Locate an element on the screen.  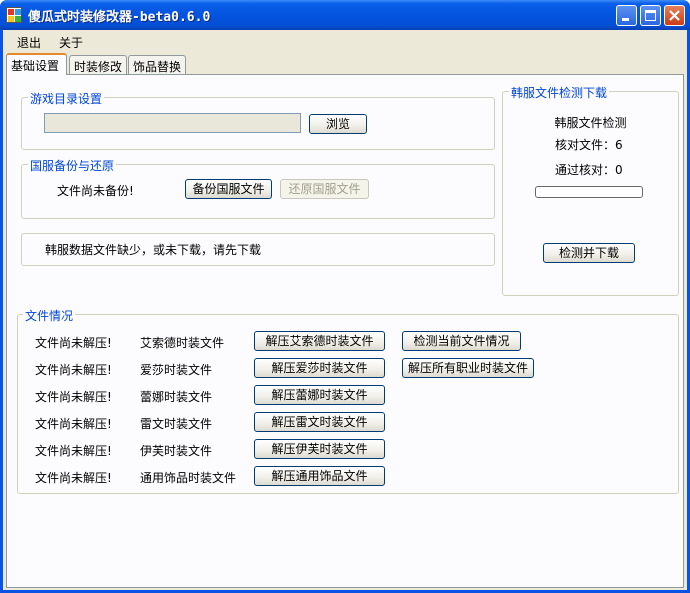
check-current-files-button: 检测当前文件情况 is located at coordinates (461, 341).